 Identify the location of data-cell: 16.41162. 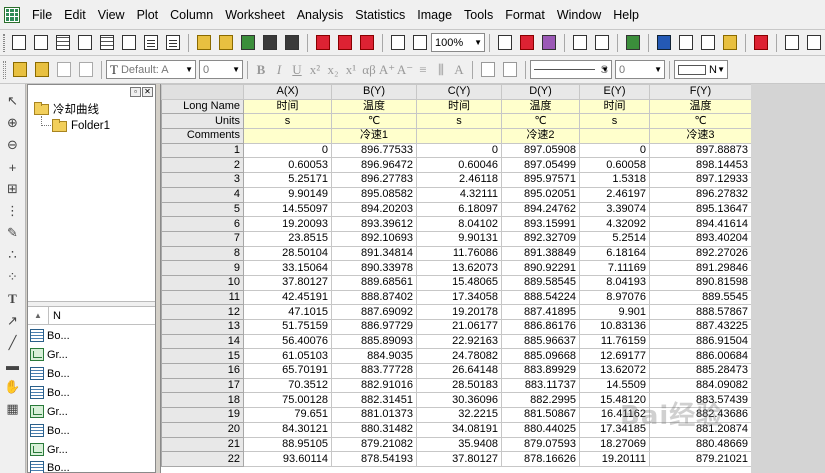
(614, 415).